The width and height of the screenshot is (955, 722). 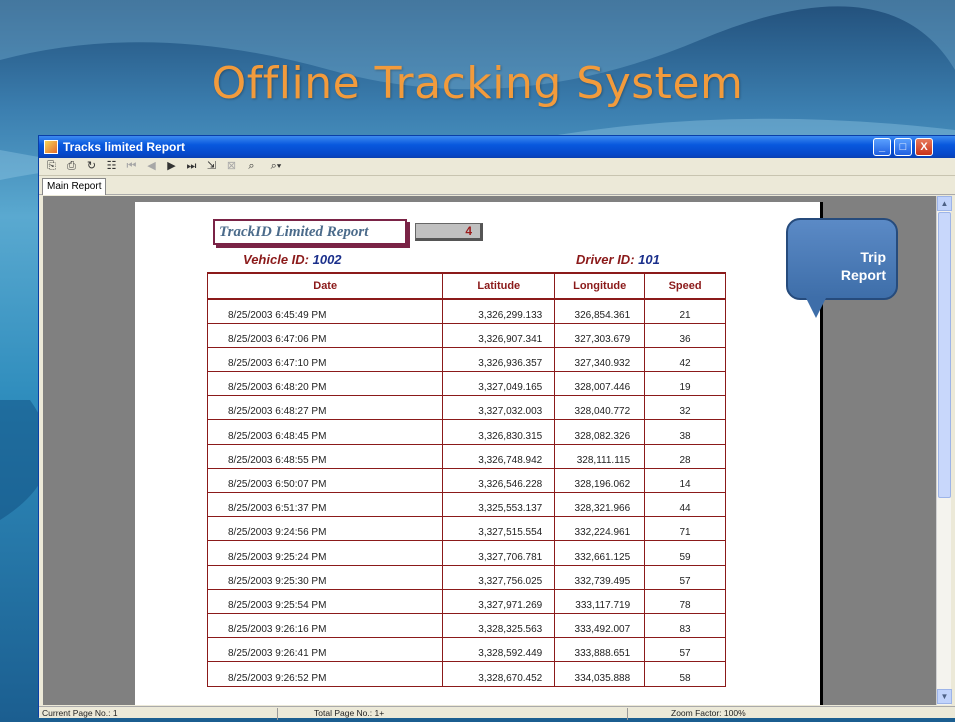 What do you see at coordinates (324, 505) in the screenshot?
I see `cell-date: 8/25/2003 6:51:37 PM` at bounding box center [324, 505].